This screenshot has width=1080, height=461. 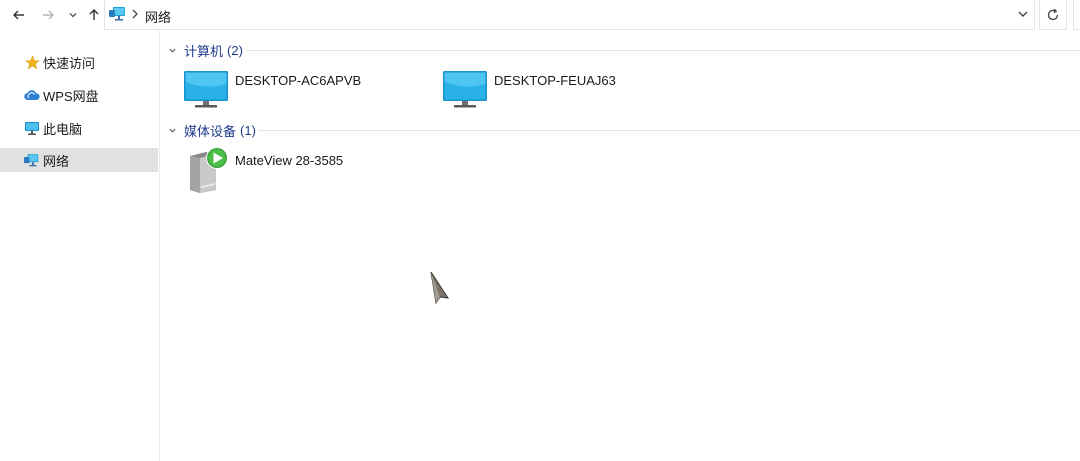 I want to click on group-header-media-devices: 媒体设备 (1), so click(x=212, y=130).